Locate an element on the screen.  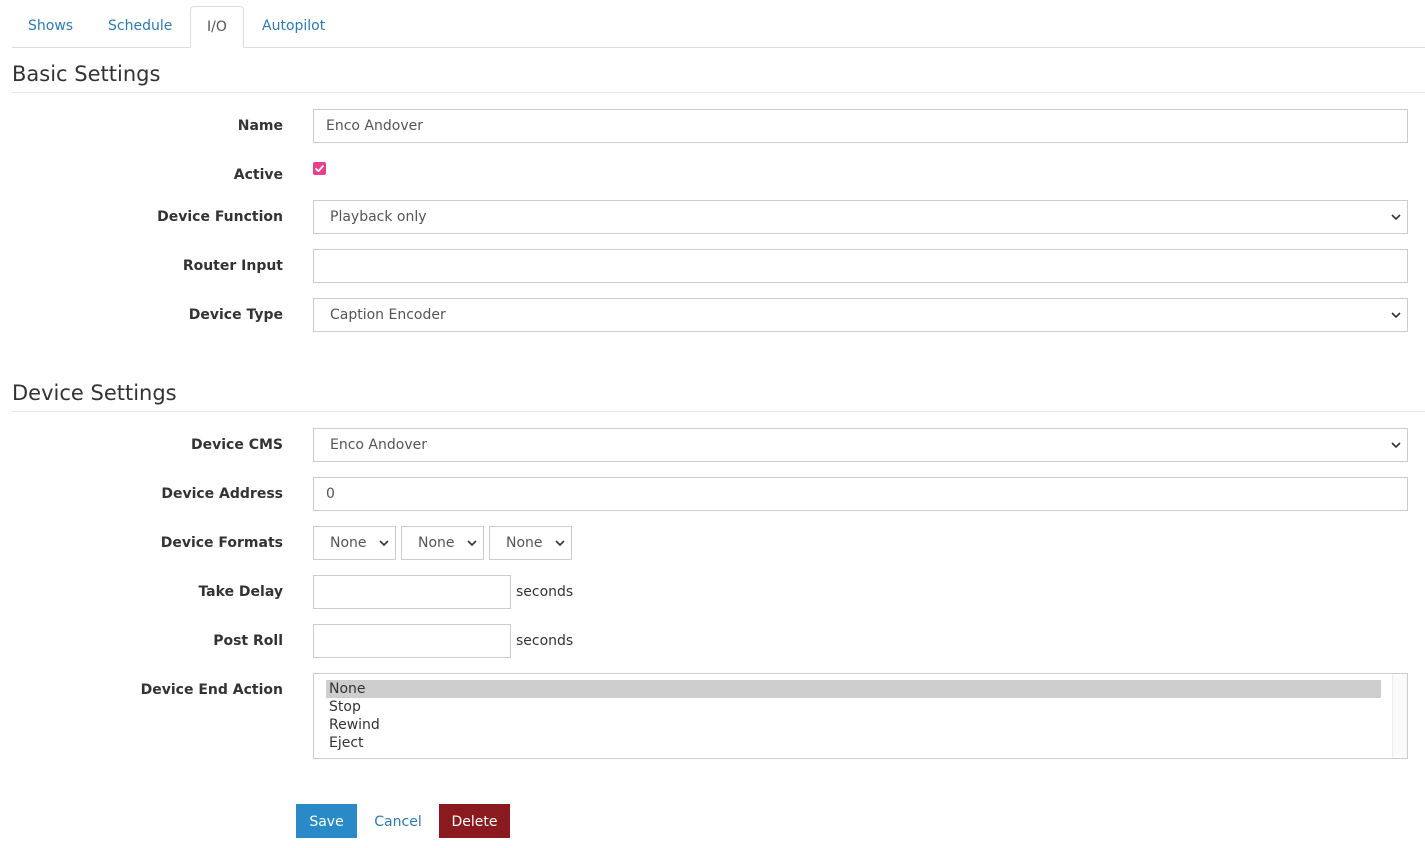
active-checkbox is located at coordinates (319, 168).